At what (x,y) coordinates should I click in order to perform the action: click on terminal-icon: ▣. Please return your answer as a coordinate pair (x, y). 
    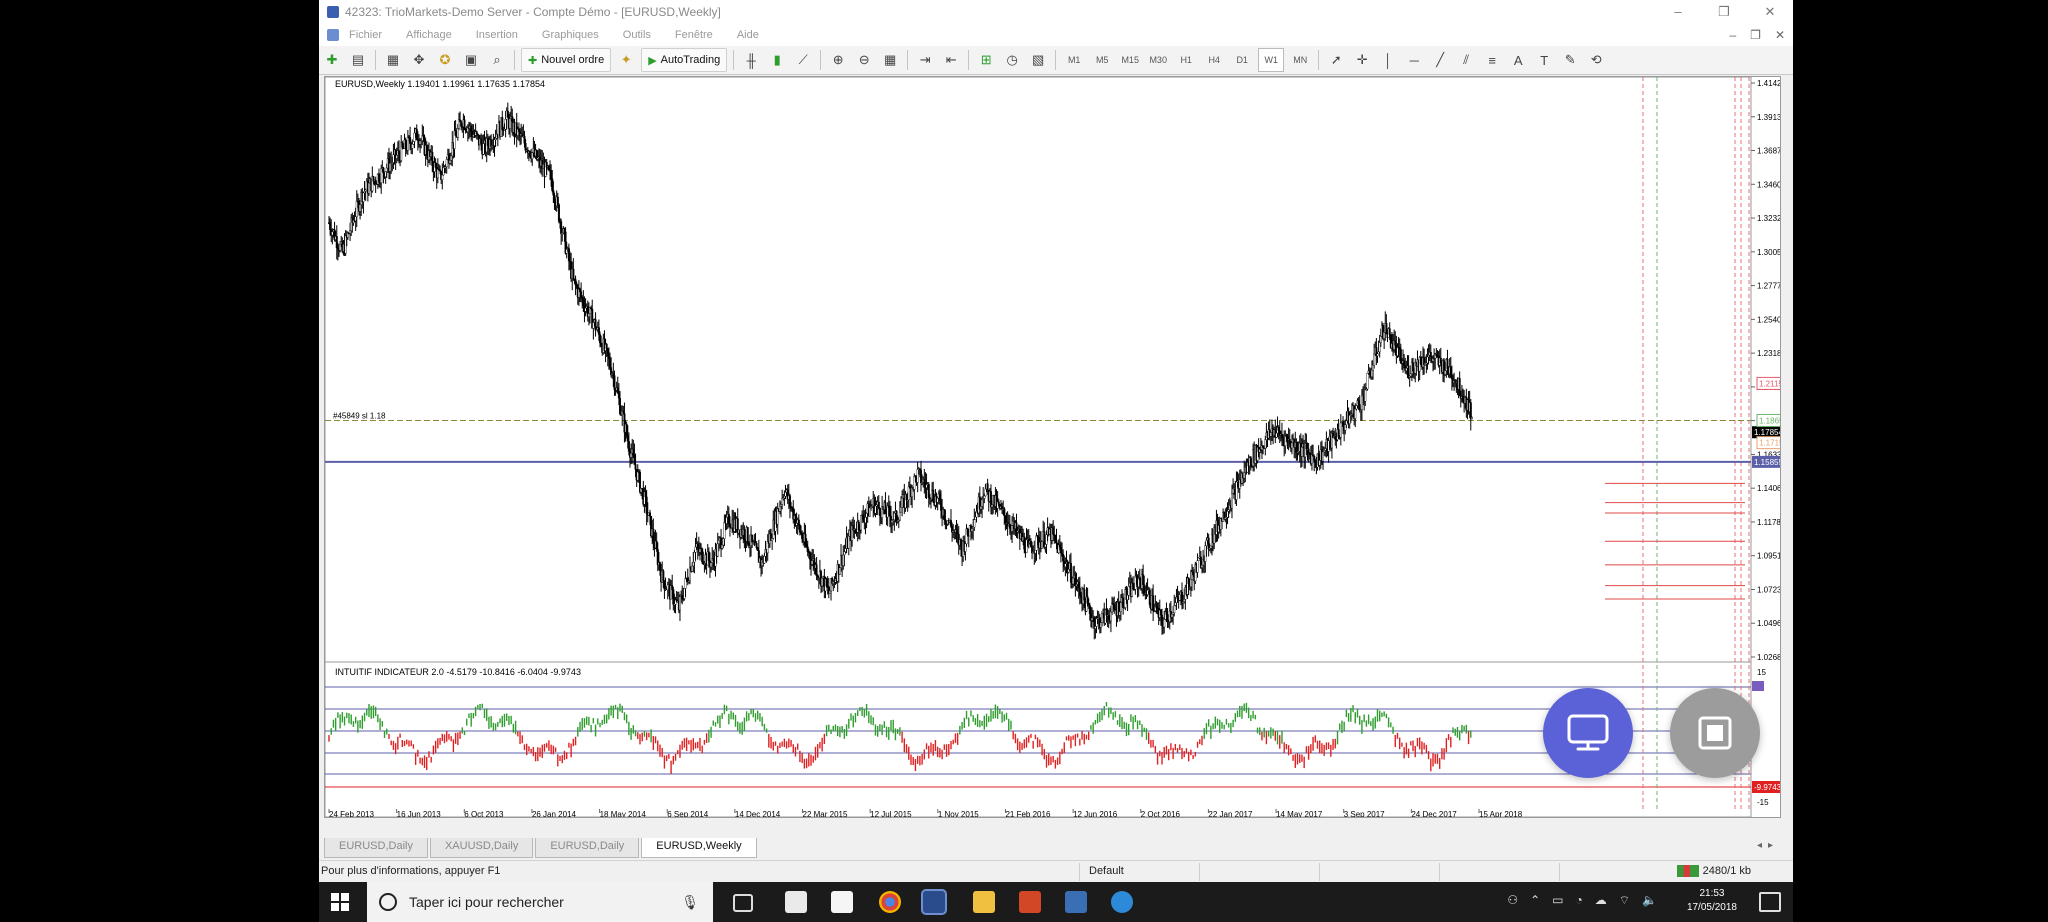
    Looking at the image, I should click on (471, 60).